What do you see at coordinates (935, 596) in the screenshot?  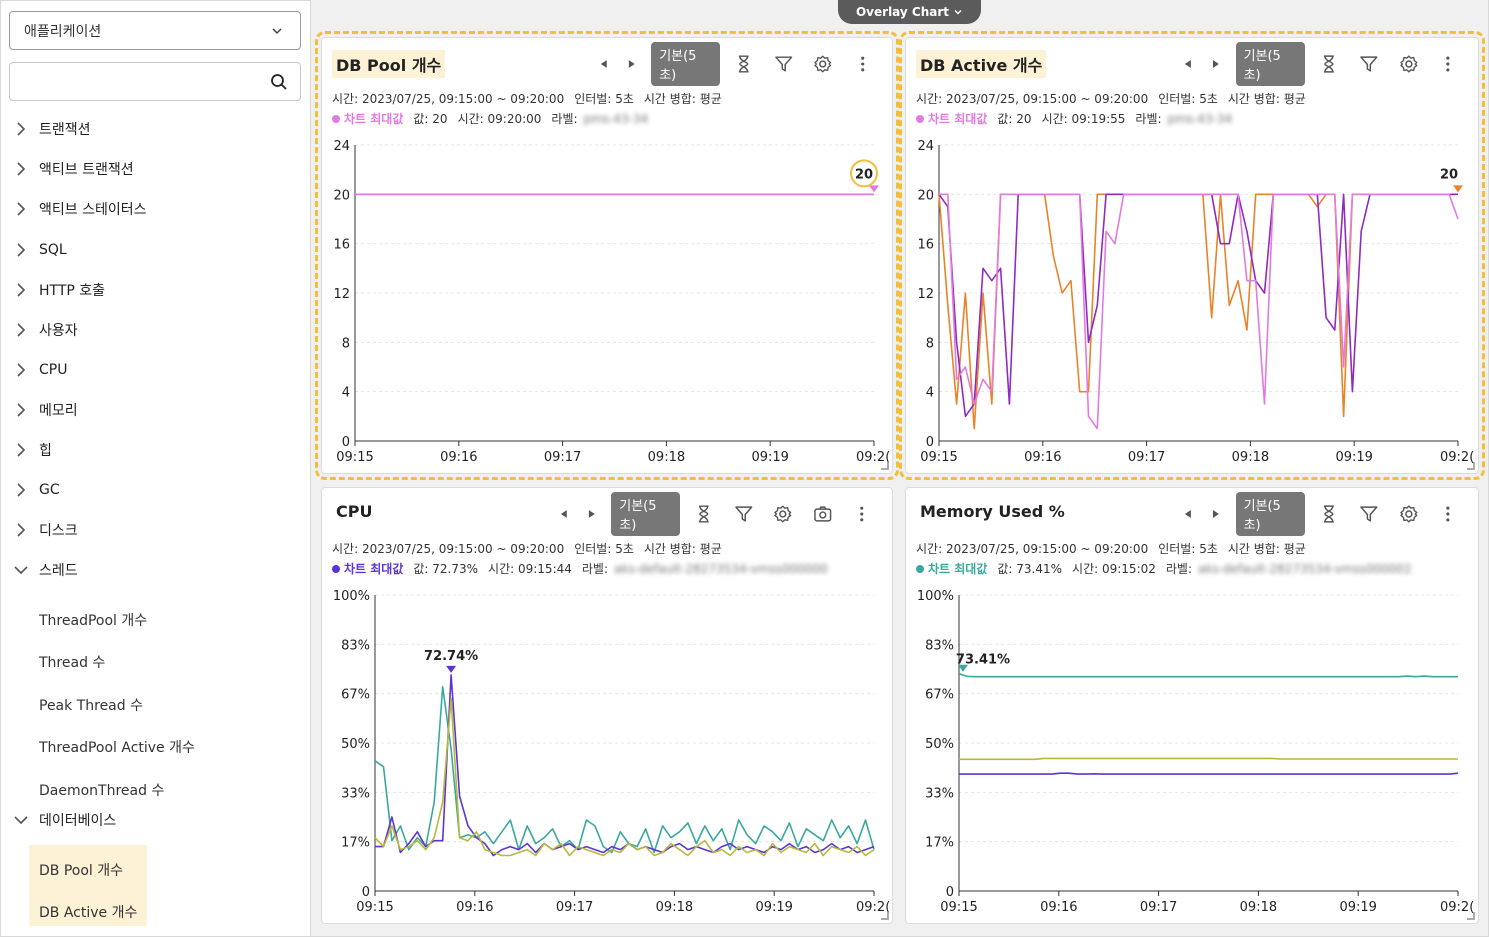 I see `y-tick-label: 100%` at bounding box center [935, 596].